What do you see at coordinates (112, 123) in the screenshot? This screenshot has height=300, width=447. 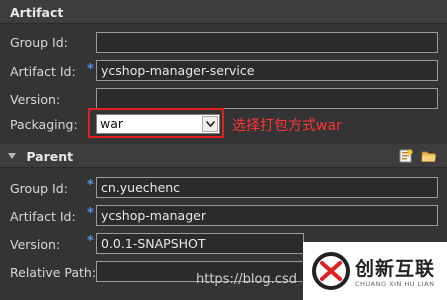 I see `packaging-select-value: war` at bounding box center [112, 123].